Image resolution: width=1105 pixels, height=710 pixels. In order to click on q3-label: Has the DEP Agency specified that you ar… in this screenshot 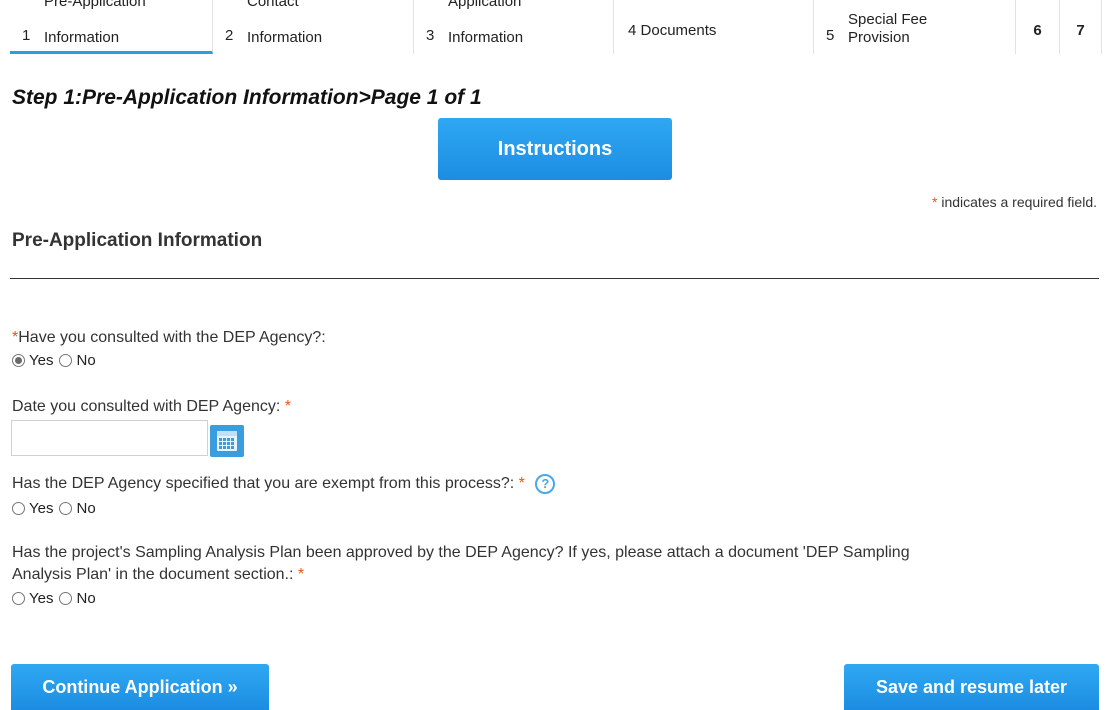, I will do `click(284, 484)`.